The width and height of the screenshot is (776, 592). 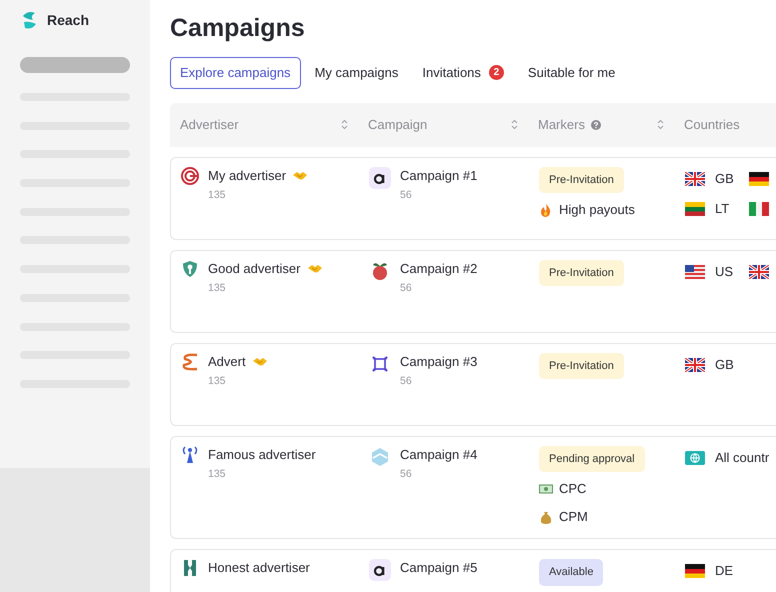 I want to click on advertiser-name: Famous advertiser, so click(x=262, y=455).